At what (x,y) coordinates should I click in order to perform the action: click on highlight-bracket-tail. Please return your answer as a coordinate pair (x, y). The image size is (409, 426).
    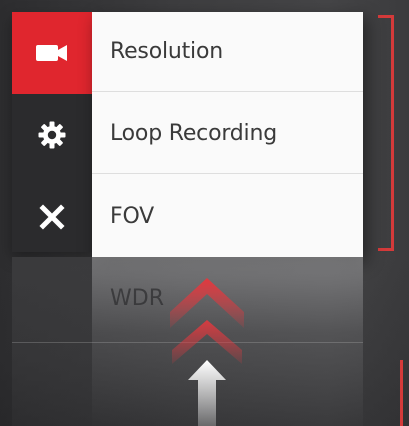
    Looking at the image, I should click on (401, 393).